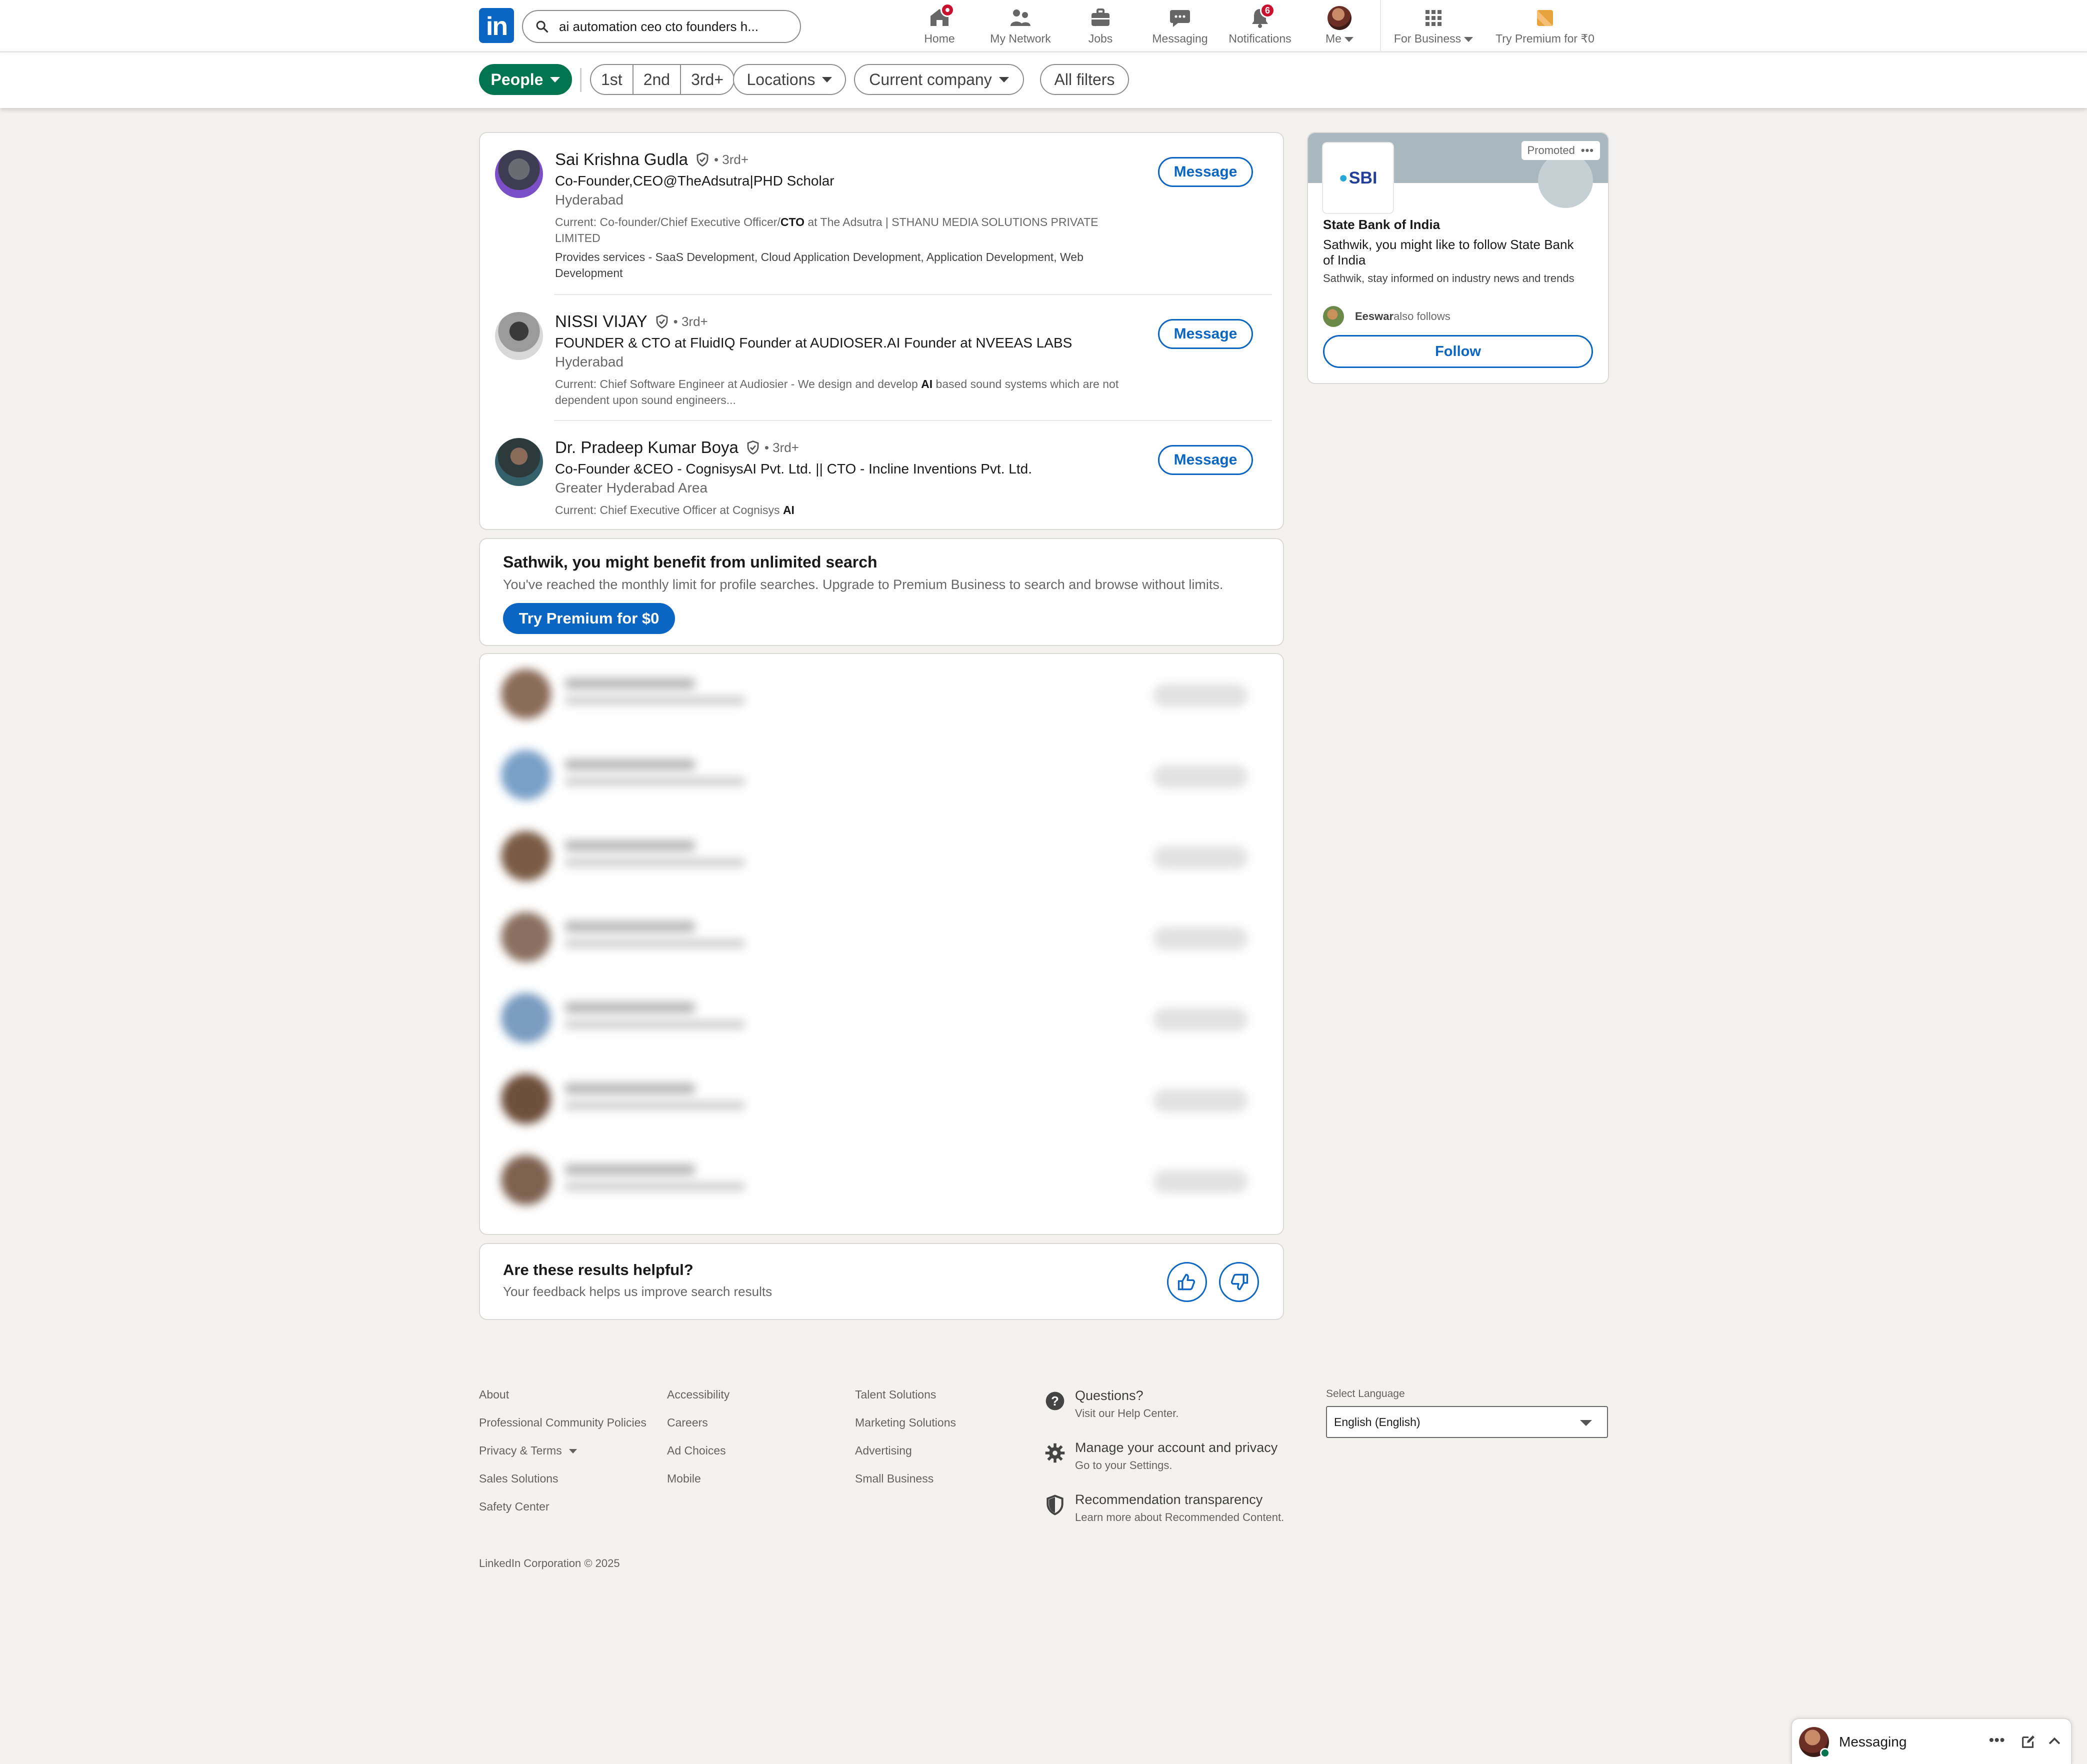 Image resolution: width=2087 pixels, height=1764 pixels. Describe the element at coordinates (1333, 316) in the screenshot. I see `follower-avatar` at that location.